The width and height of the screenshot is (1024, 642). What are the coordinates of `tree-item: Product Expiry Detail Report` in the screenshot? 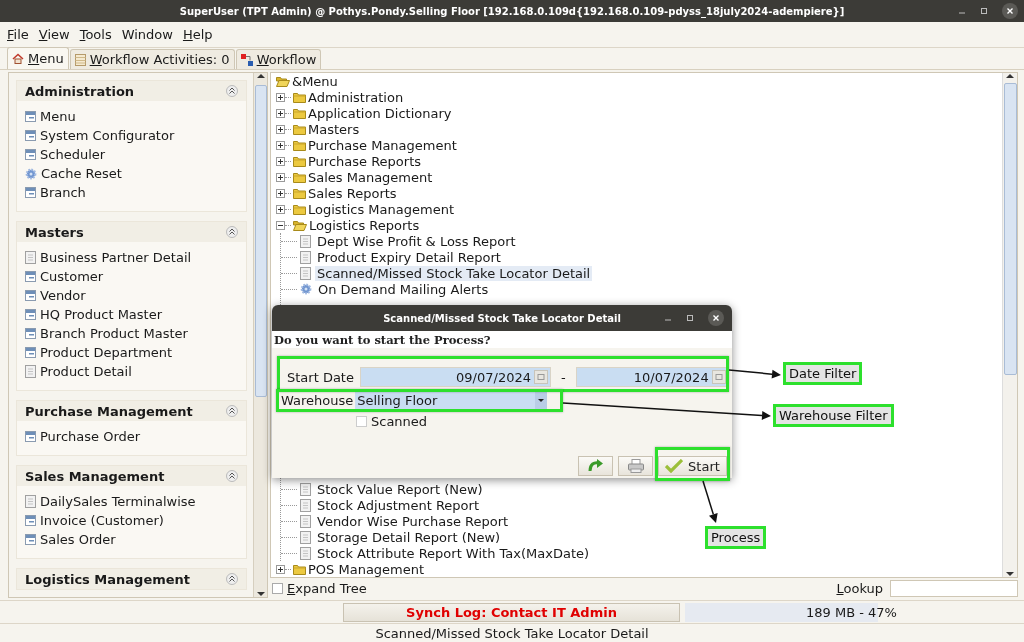 It's located at (409, 257).